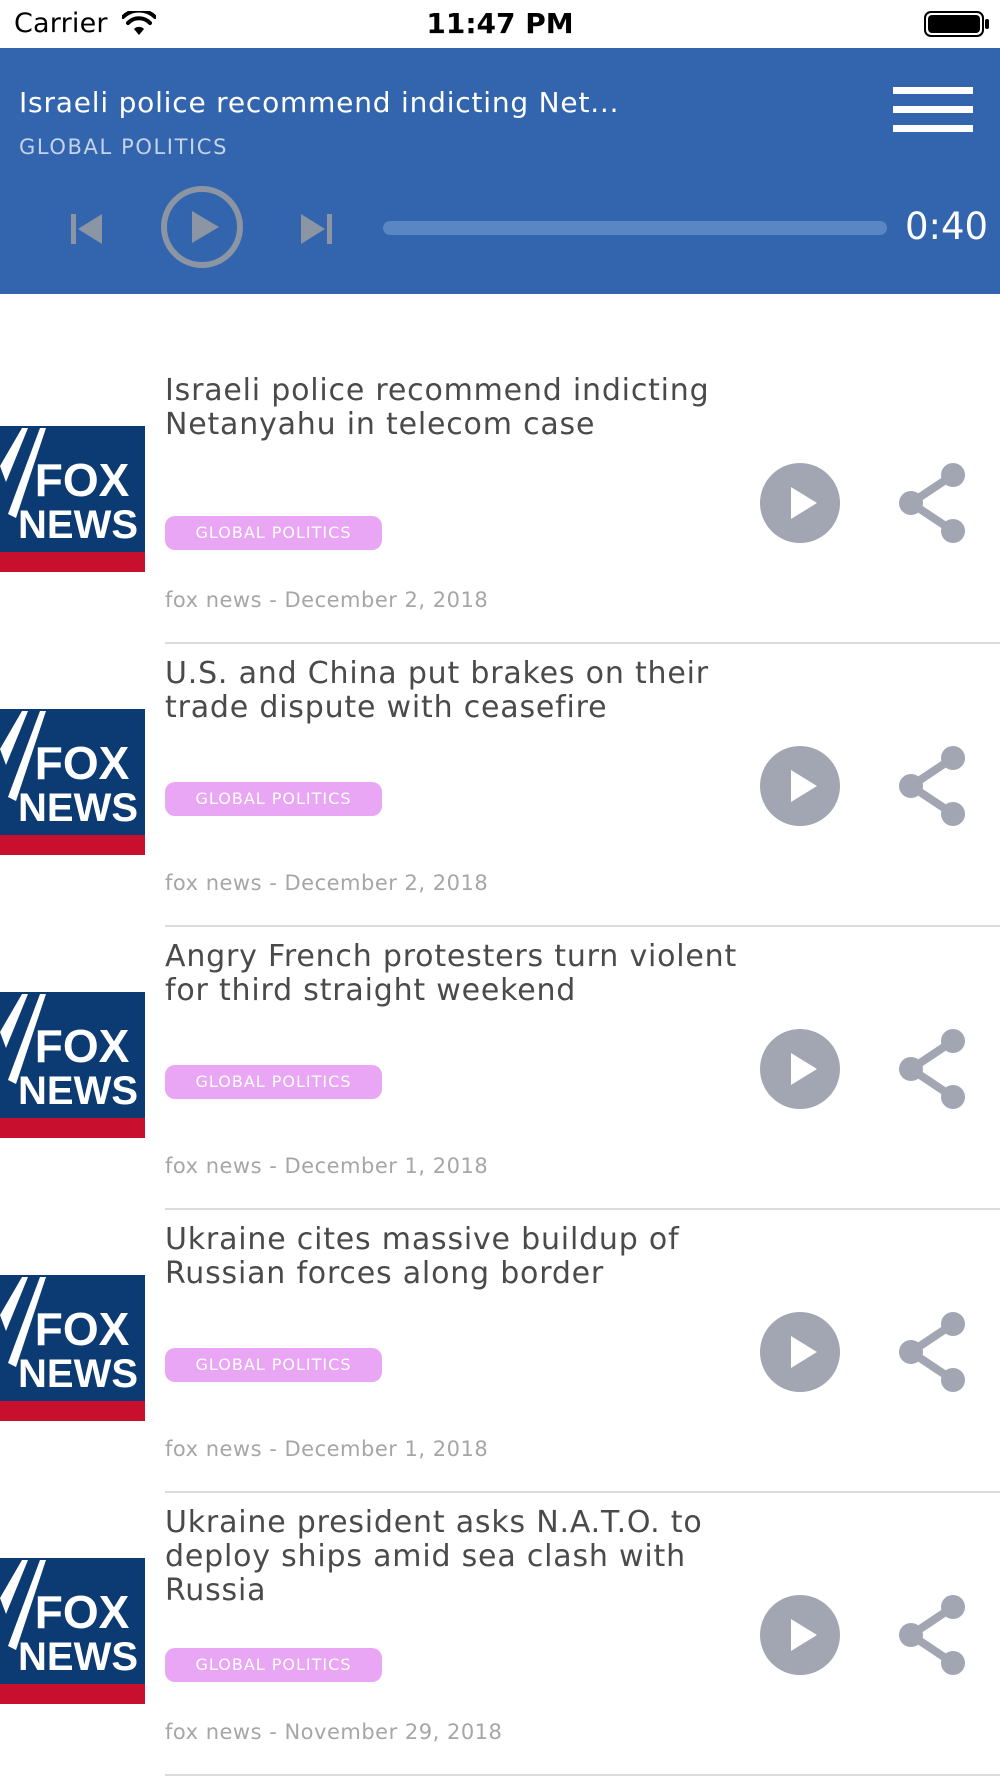 This screenshot has width=1000, height=1788. I want to click on skip-next-icon, so click(316, 229).